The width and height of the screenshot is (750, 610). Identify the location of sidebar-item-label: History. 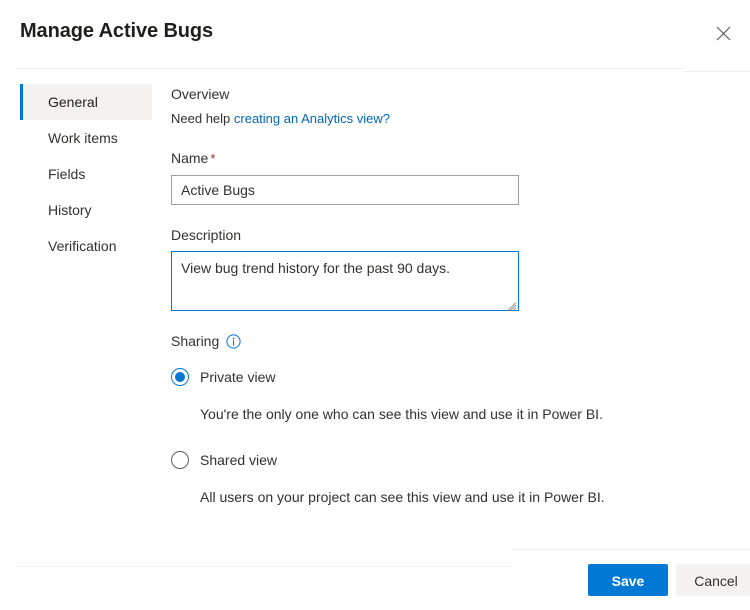
(70, 210).